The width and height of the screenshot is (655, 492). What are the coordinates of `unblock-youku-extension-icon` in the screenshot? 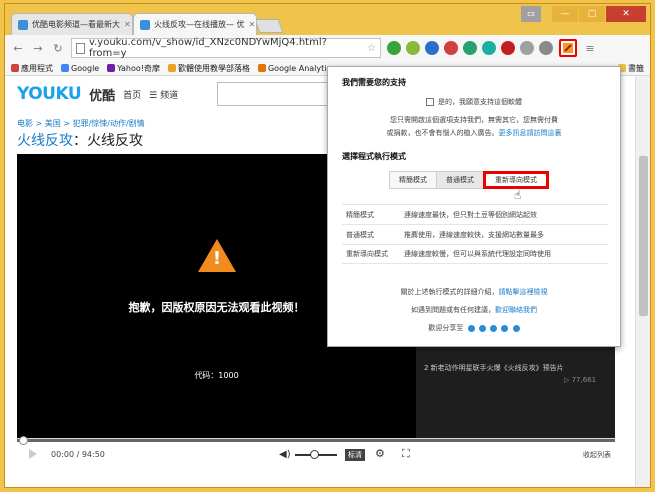 It's located at (568, 48).